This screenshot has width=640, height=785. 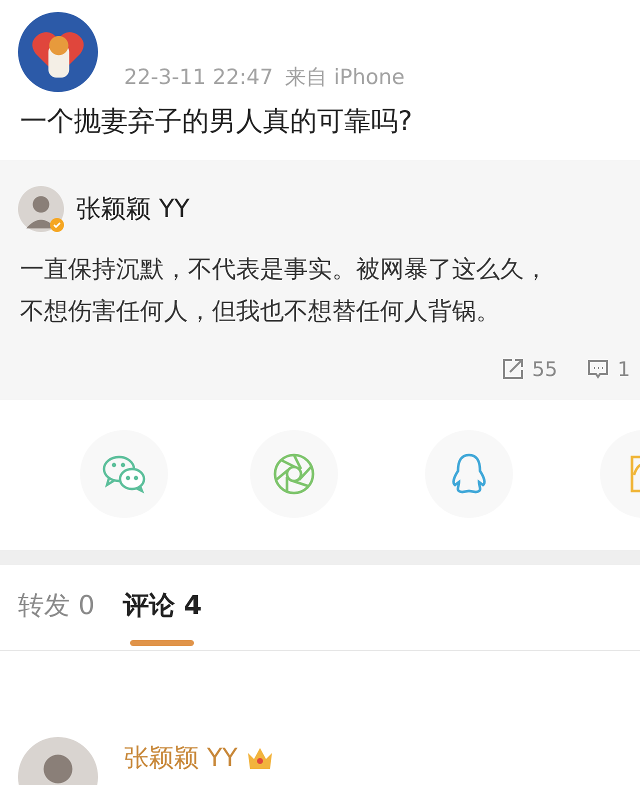 I want to click on comment-icon, so click(x=598, y=369).